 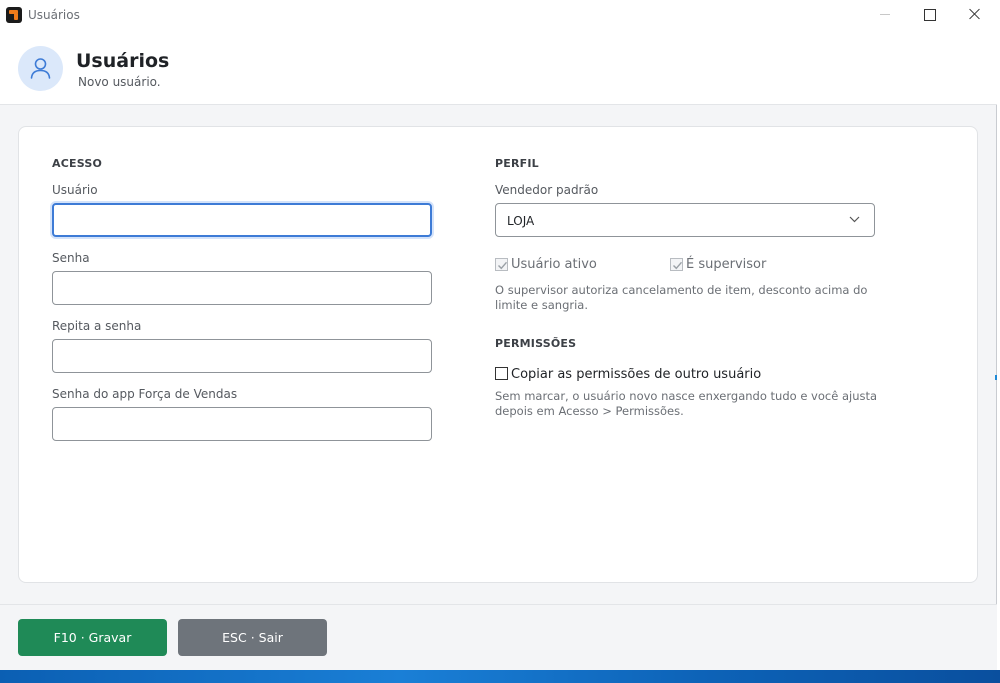 I want to click on desktop-taskbar, so click(x=500, y=676).